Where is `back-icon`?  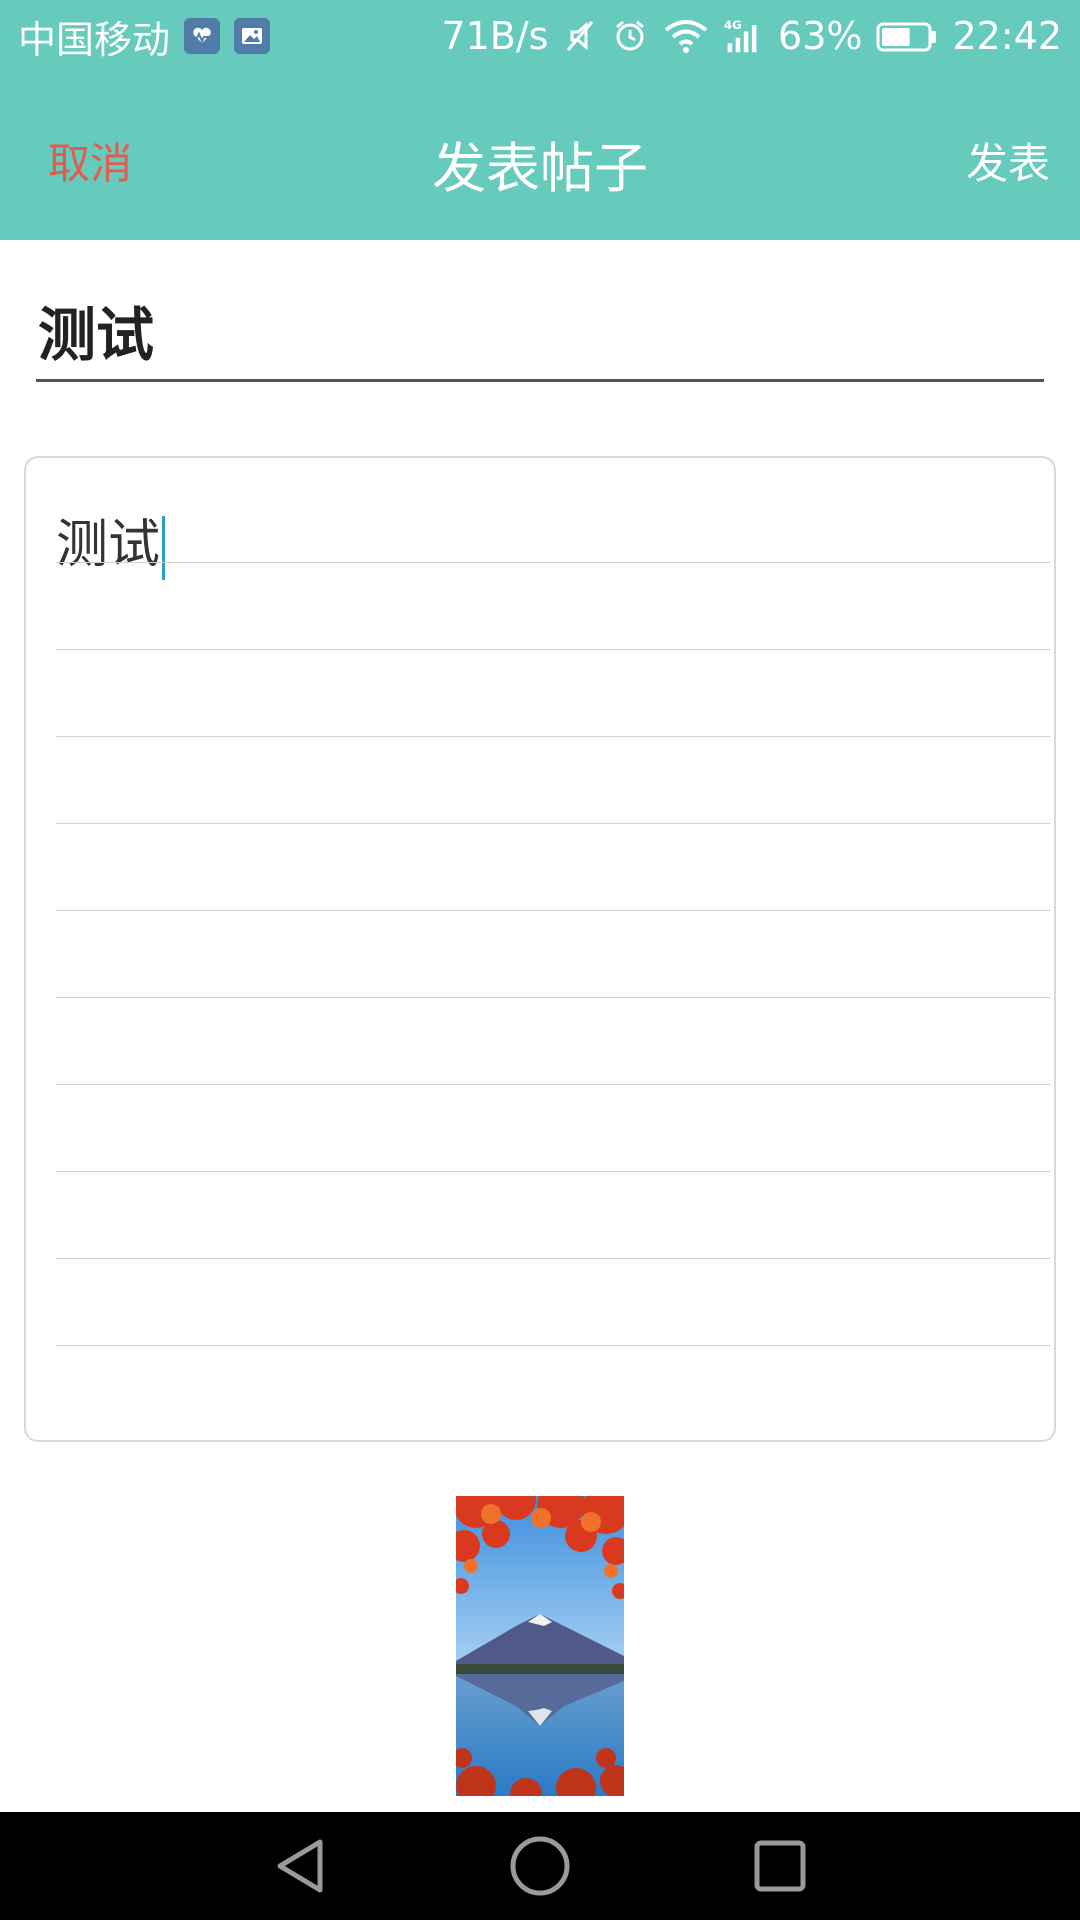 back-icon is located at coordinates (300, 1866).